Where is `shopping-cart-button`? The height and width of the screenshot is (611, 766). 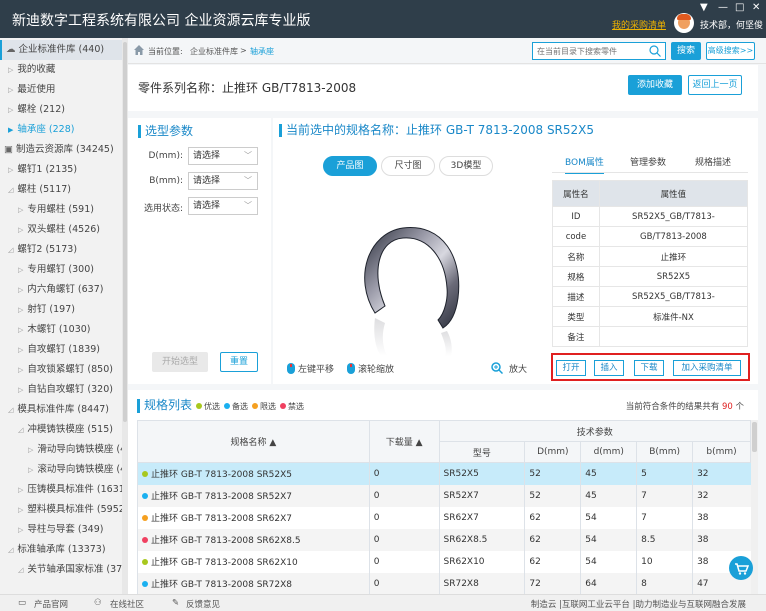 shopping-cart-button is located at coordinates (741, 568).